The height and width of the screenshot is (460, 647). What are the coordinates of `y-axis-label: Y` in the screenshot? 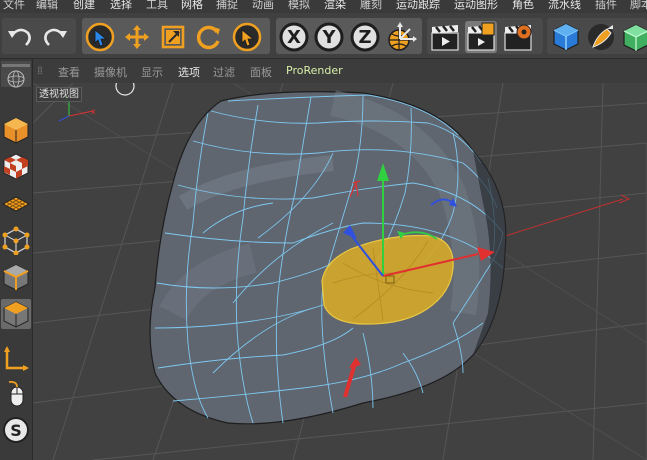 It's located at (328, 37).